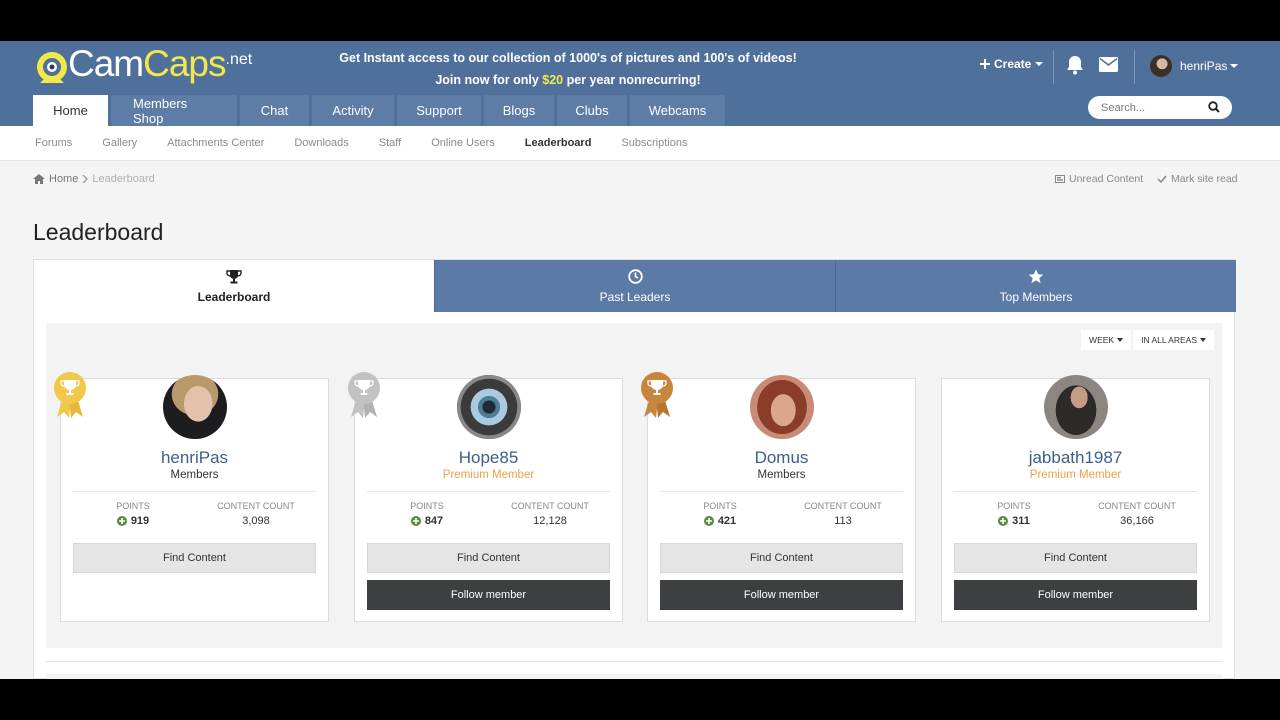 This screenshot has width=1280, height=720. Describe the element at coordinates (553, 80) in the screenshot. I see `promo-price: $20` at that location.